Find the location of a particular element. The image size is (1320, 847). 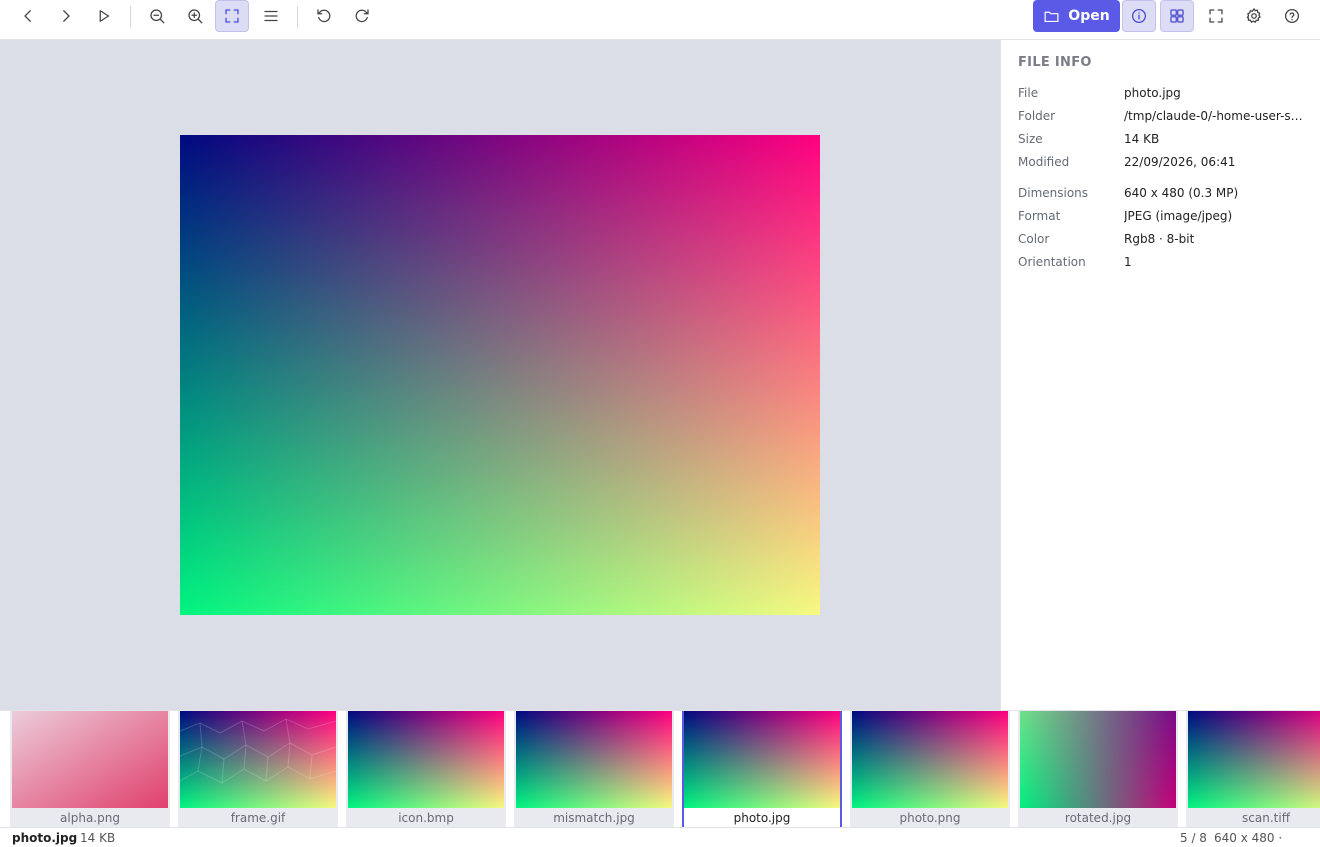

info-key: Color is located at coordinates (1034, 239).